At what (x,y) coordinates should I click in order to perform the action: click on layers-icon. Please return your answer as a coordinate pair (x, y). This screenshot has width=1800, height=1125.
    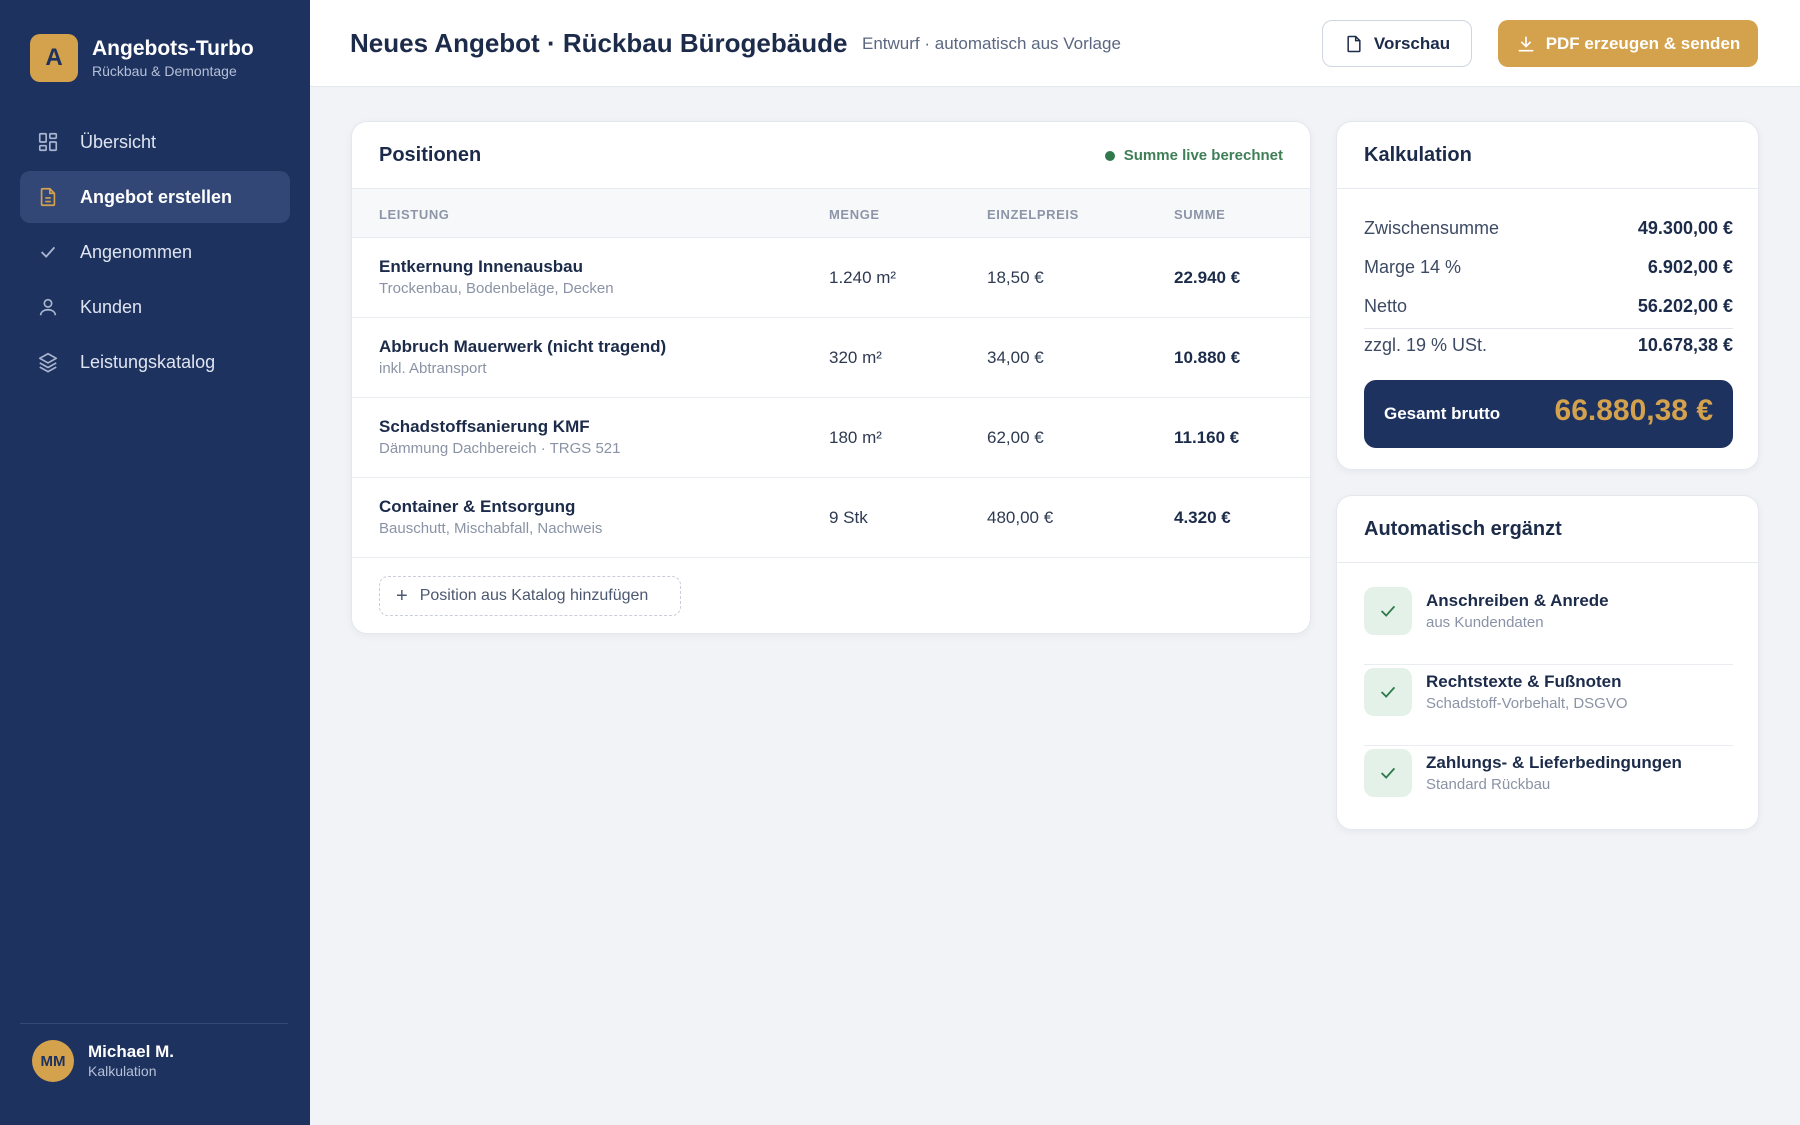
    Looking at the image, I should click on (48, 362).